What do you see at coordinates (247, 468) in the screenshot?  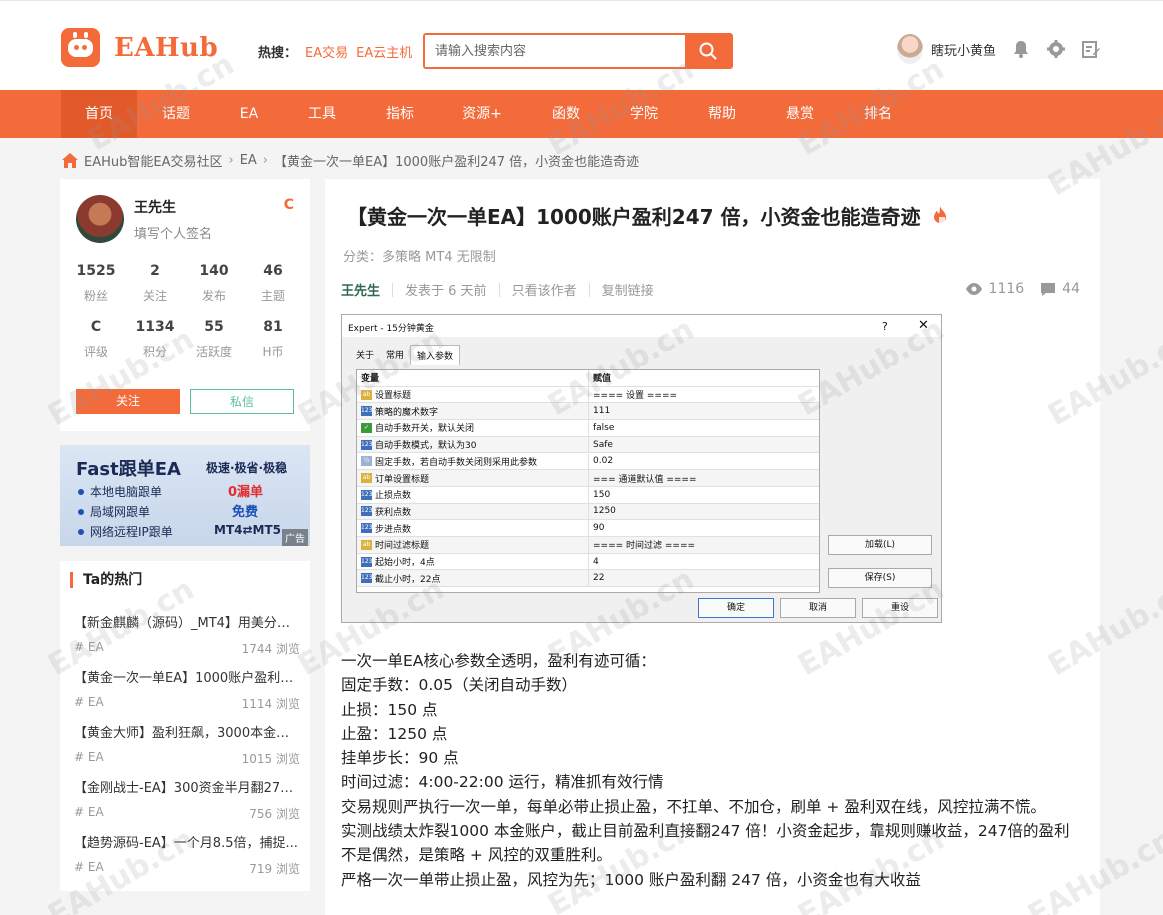 I see `ad-subtitle: 极速·极省·极稳` at bounding box center [247, 468].